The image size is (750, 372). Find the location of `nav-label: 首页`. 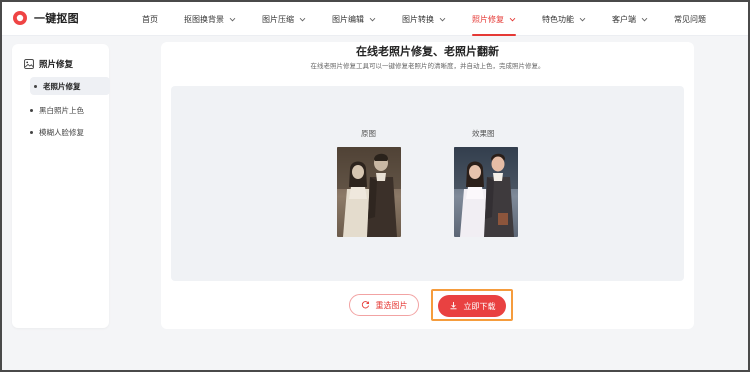

nav-label: 首页 is located at coordinates (150, 19).